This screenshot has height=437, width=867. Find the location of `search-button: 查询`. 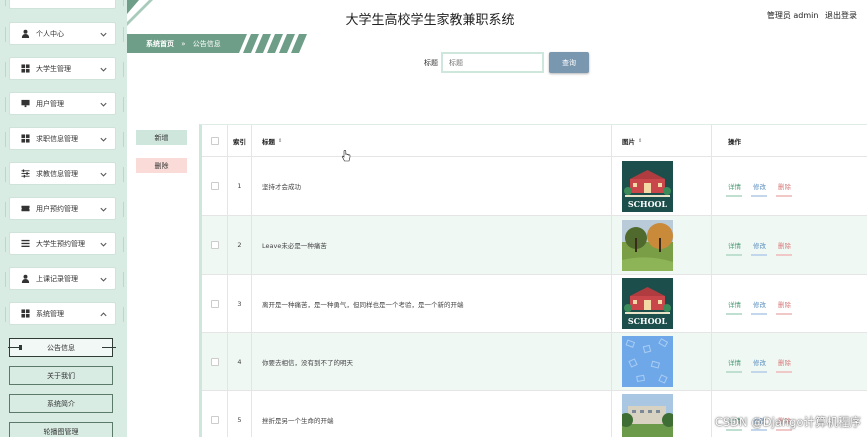

search-button: 查询 is located at coordinates (569, 62).